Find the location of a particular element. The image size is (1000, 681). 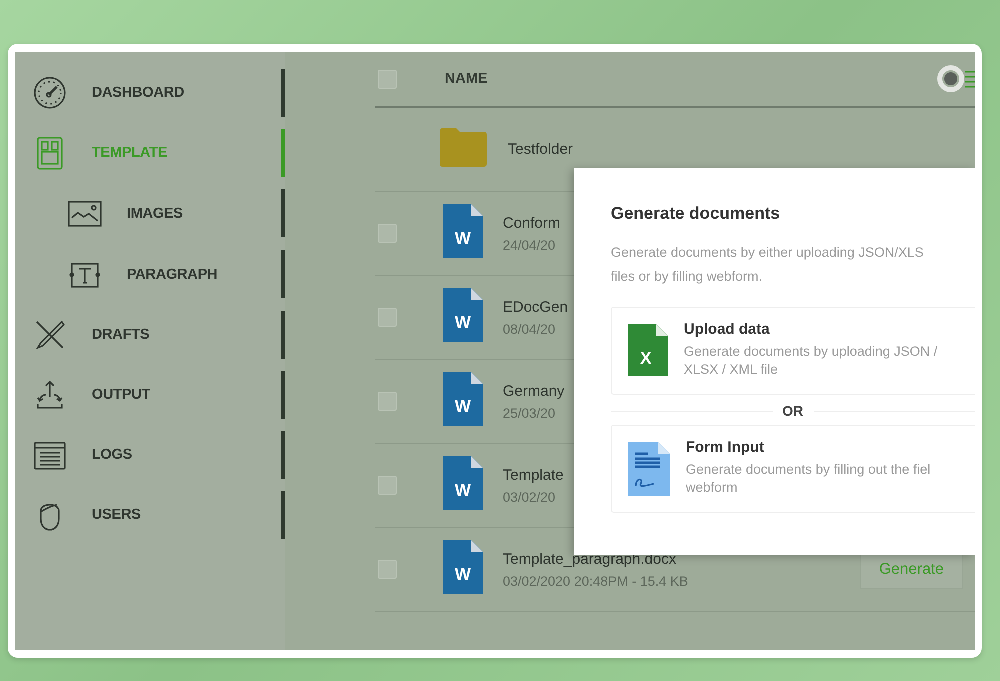

file-details: 03/02/2020 20:48PM - 15.4 KB is located at coordinates (595, 581).